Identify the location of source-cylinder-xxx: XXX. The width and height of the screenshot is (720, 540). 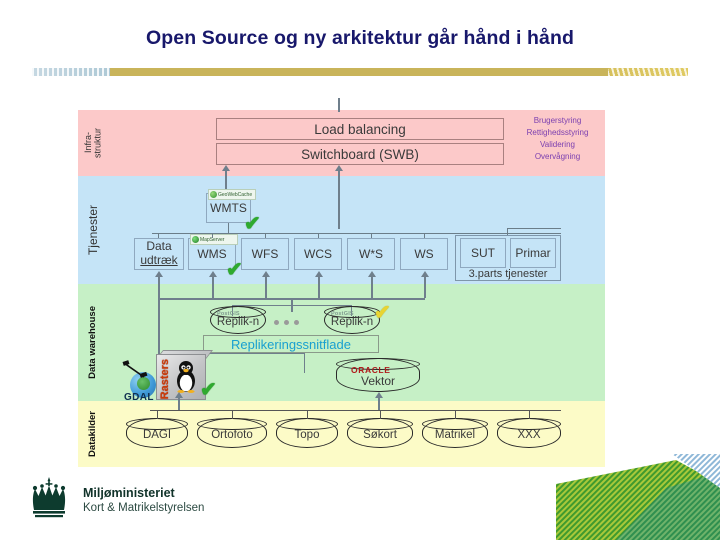
(529, 433).